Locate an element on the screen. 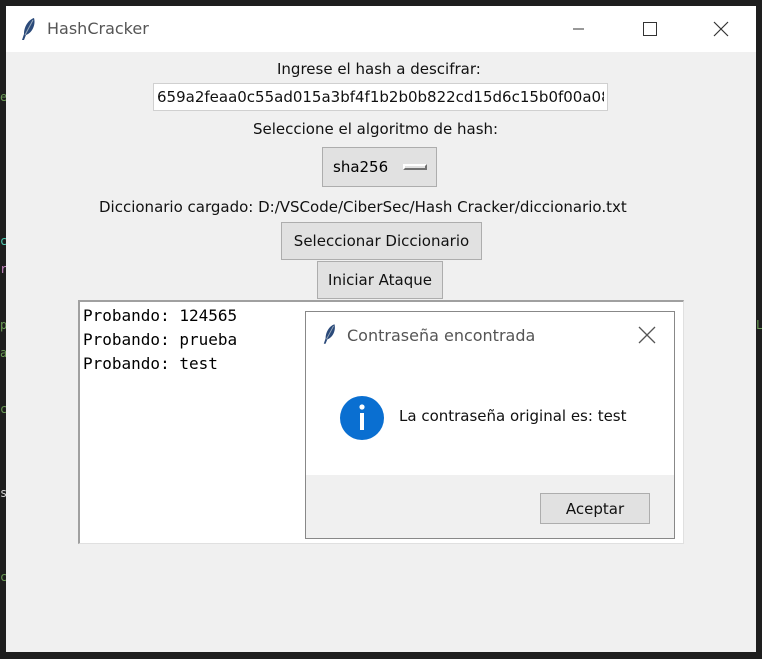  algorithm-value: sha256 is located at coordinates (361, 167).